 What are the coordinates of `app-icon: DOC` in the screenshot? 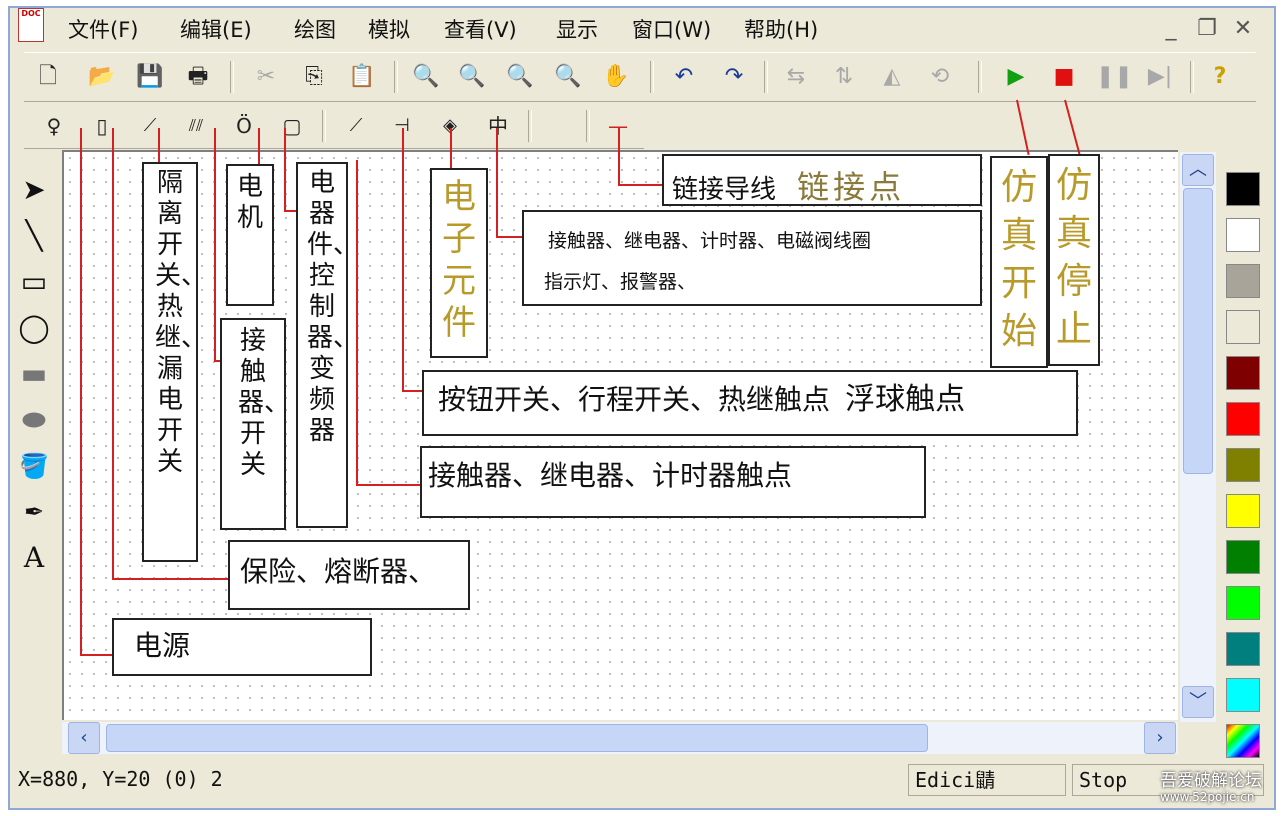 It's located at (31, 25).